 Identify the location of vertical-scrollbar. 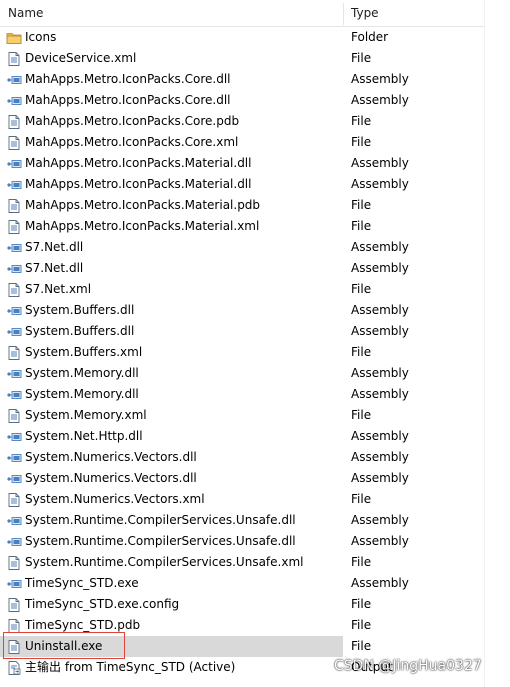
(497, 343).